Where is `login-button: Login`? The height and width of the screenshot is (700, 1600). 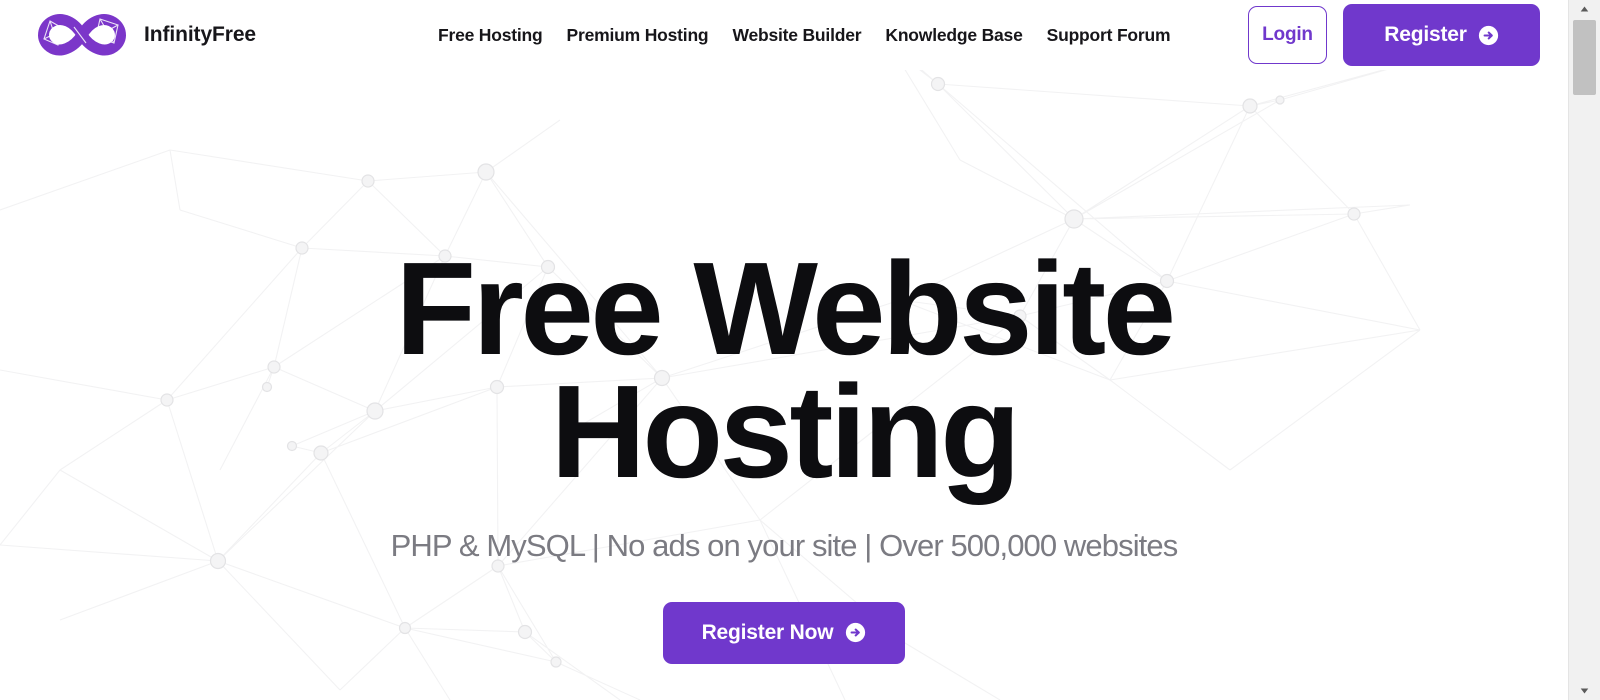 login-button: Login is located at coordinates (1287, 35).